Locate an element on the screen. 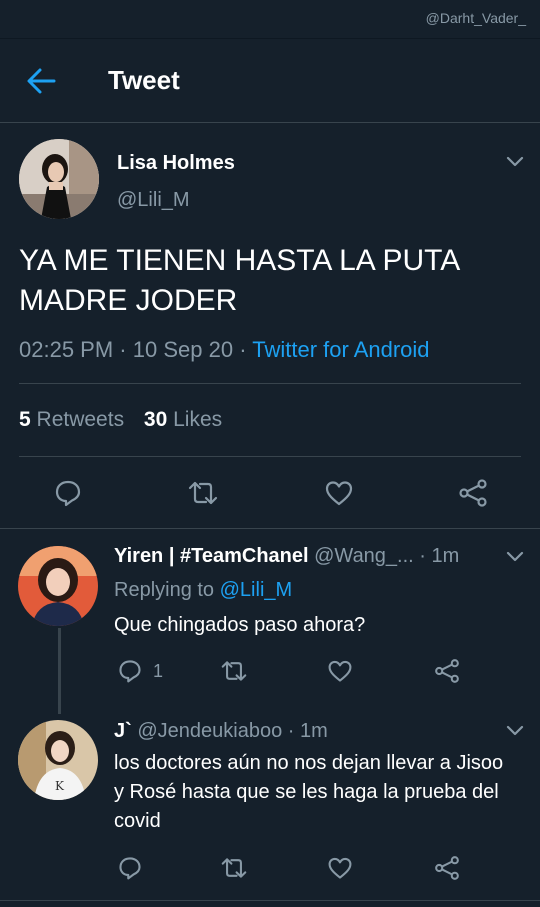  author-name: Lisa Holmes is located at coordinates (176, 163).